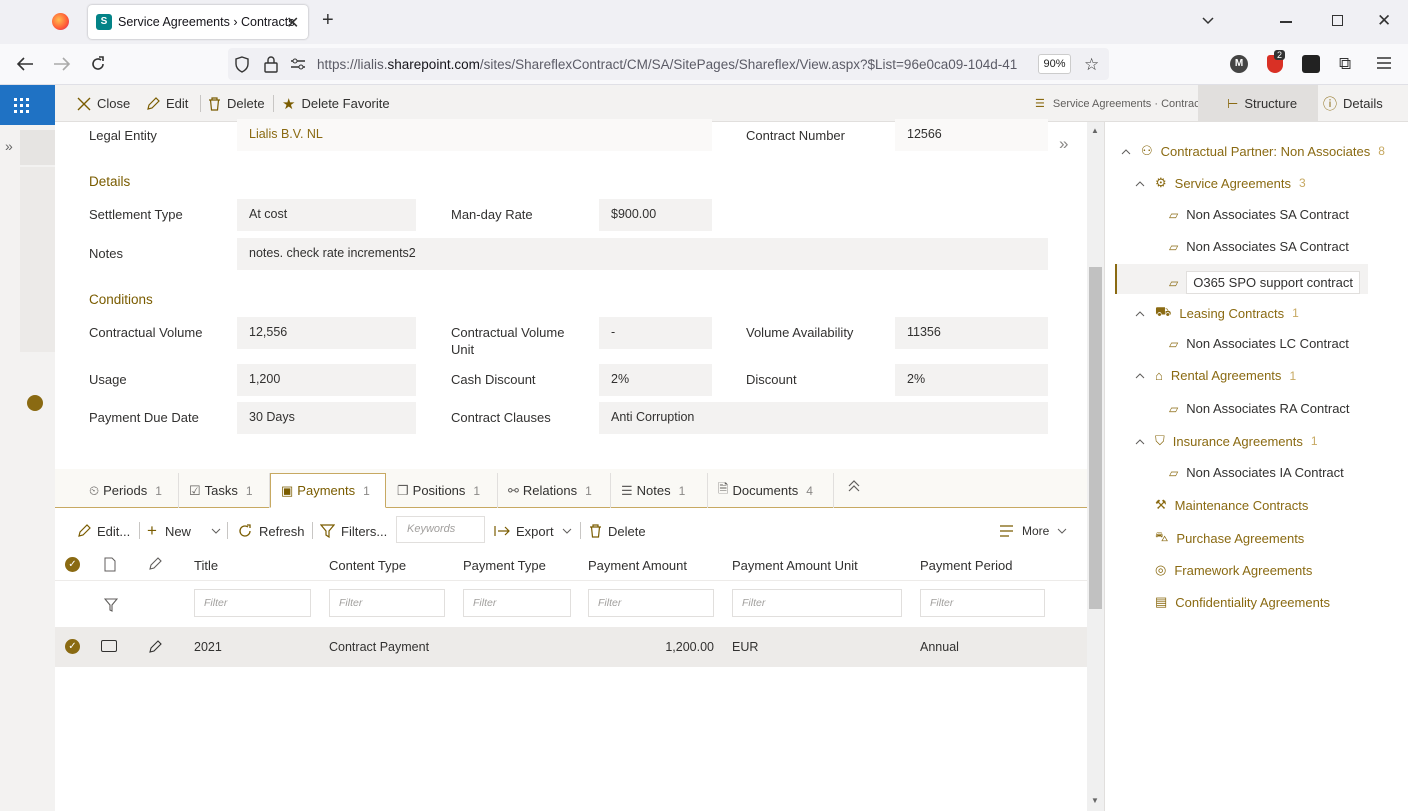 The image size is (1408, 811). Describe the element at coordinates (62, 64) in the screenshot. I see `forward-icon` at that location.